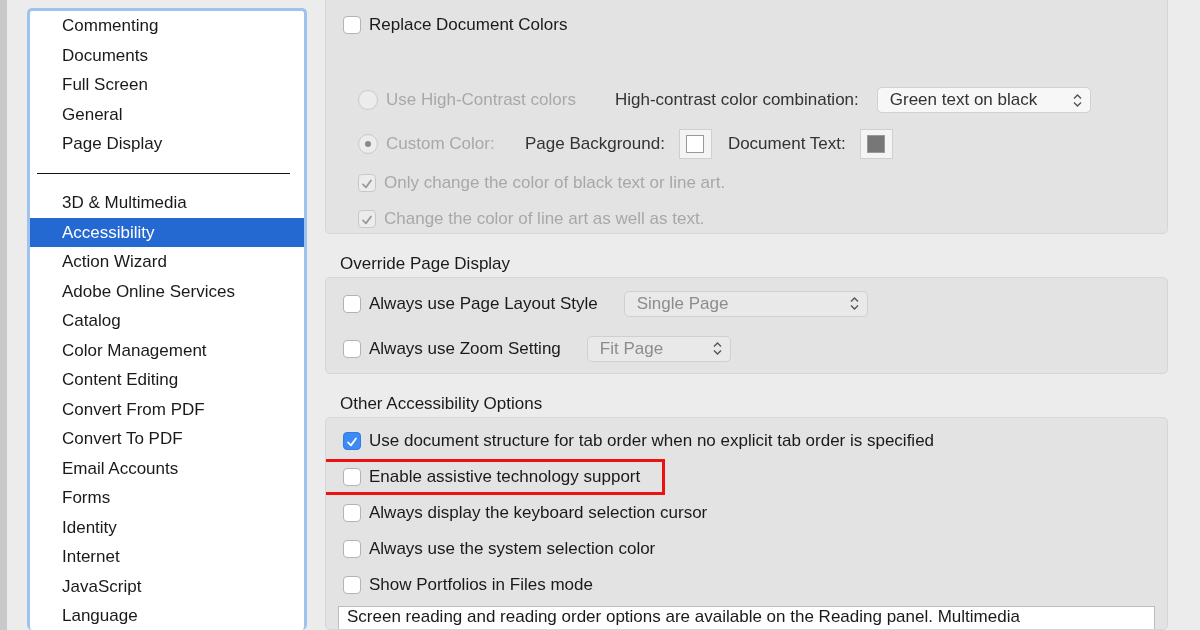  Describe the element at coordinates (505, 477) in the screenshot. I see `checkbox-label: Enable assistive technology support` at that location.